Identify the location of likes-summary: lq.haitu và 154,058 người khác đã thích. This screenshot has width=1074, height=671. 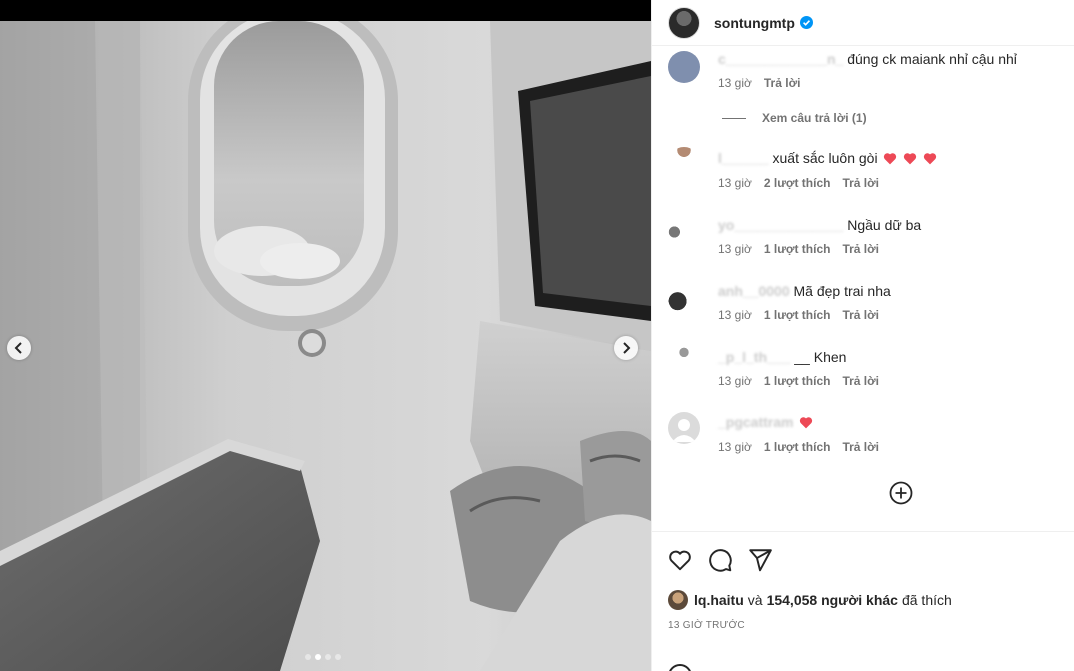
(810, 600).